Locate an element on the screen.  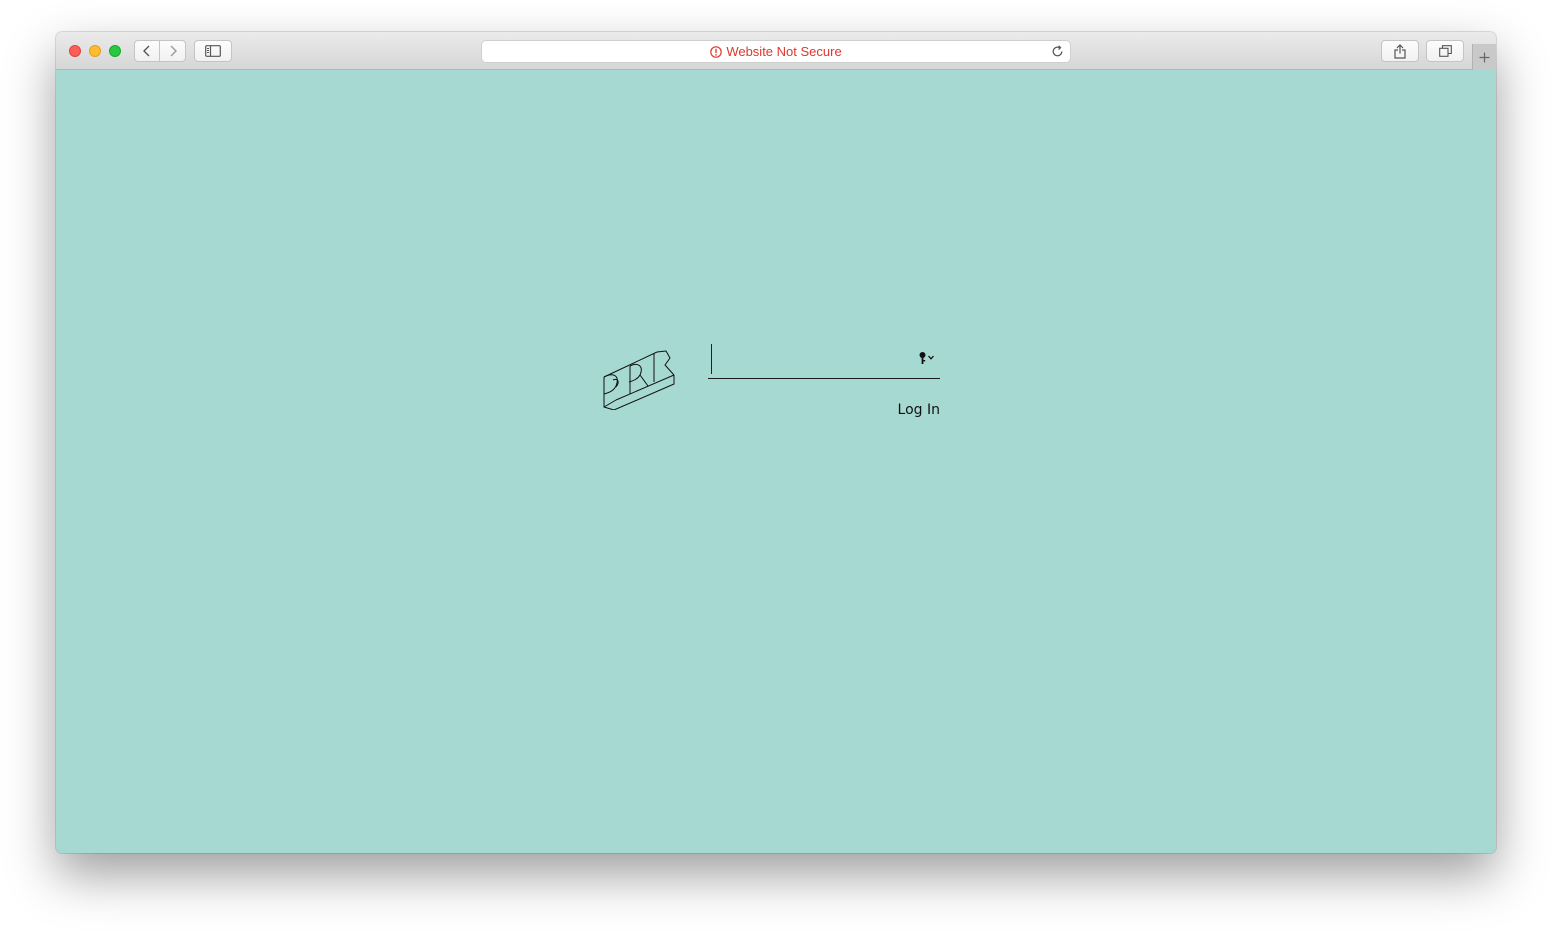
login-form: Log In is located at coordinates (824, 400).